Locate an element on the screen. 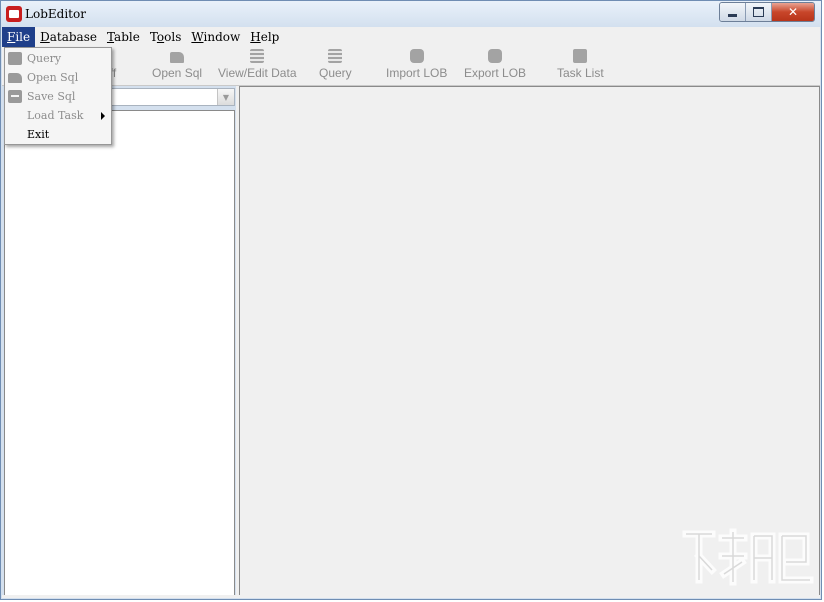 The image size is (824, 602). query-button: Query is located at coordinates (335, 64).